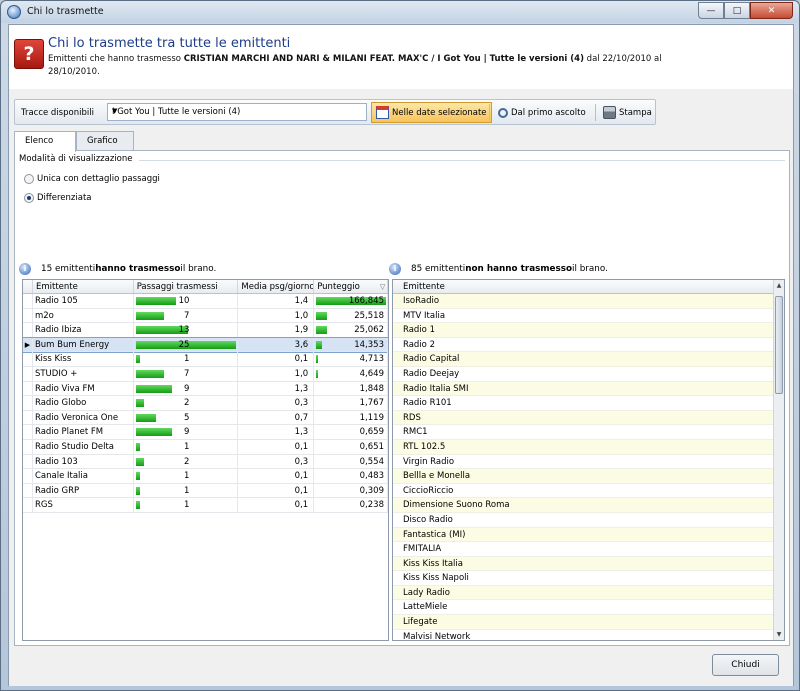 This screenshot has height=691, width=800. I want to click on question-icon: ?, so click(29, 54).